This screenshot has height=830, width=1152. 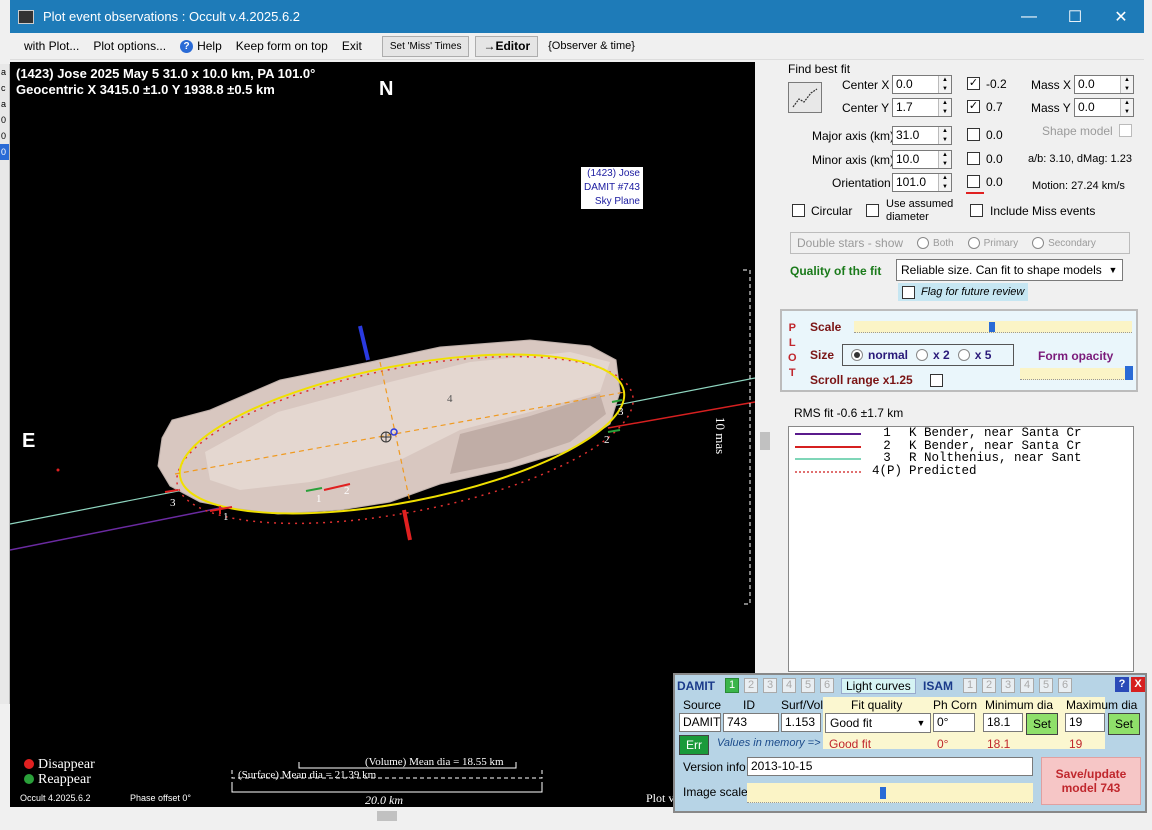 I want to click on primary-radio, so click(x=973, y=243).